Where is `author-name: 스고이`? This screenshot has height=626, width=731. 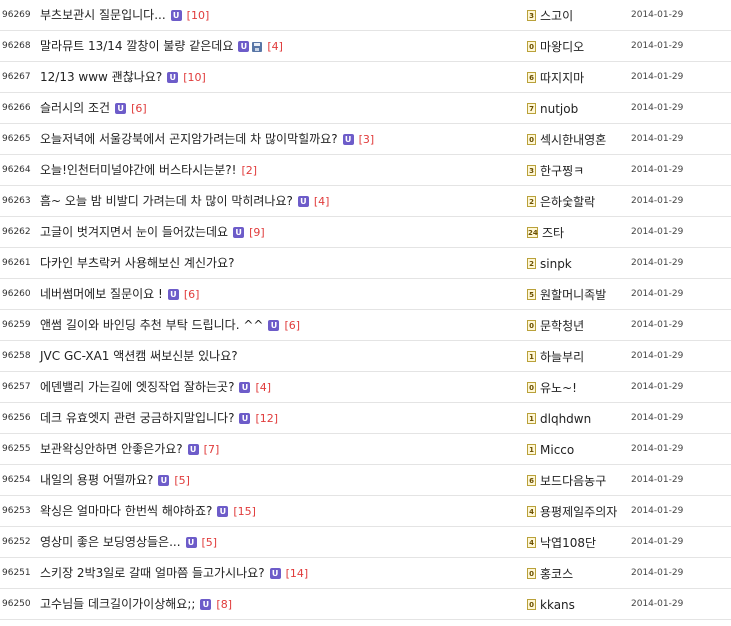 author-name: 스고이 is located at coordinates (556, 15).